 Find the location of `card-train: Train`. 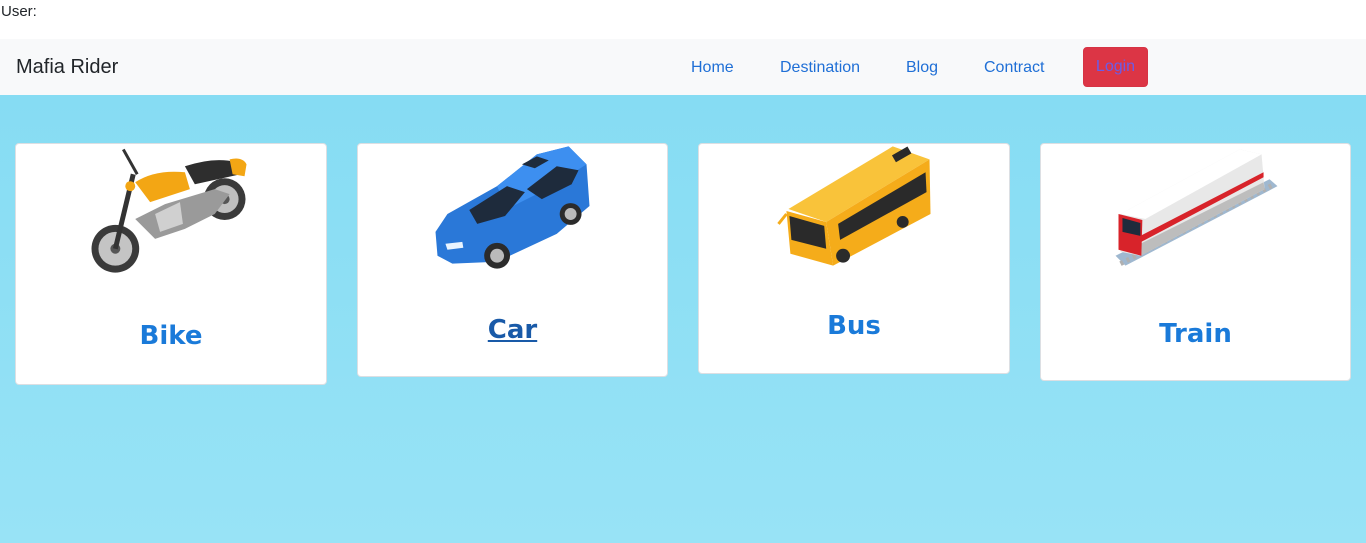

card-train: Train is located at coordinates (1195, 262).